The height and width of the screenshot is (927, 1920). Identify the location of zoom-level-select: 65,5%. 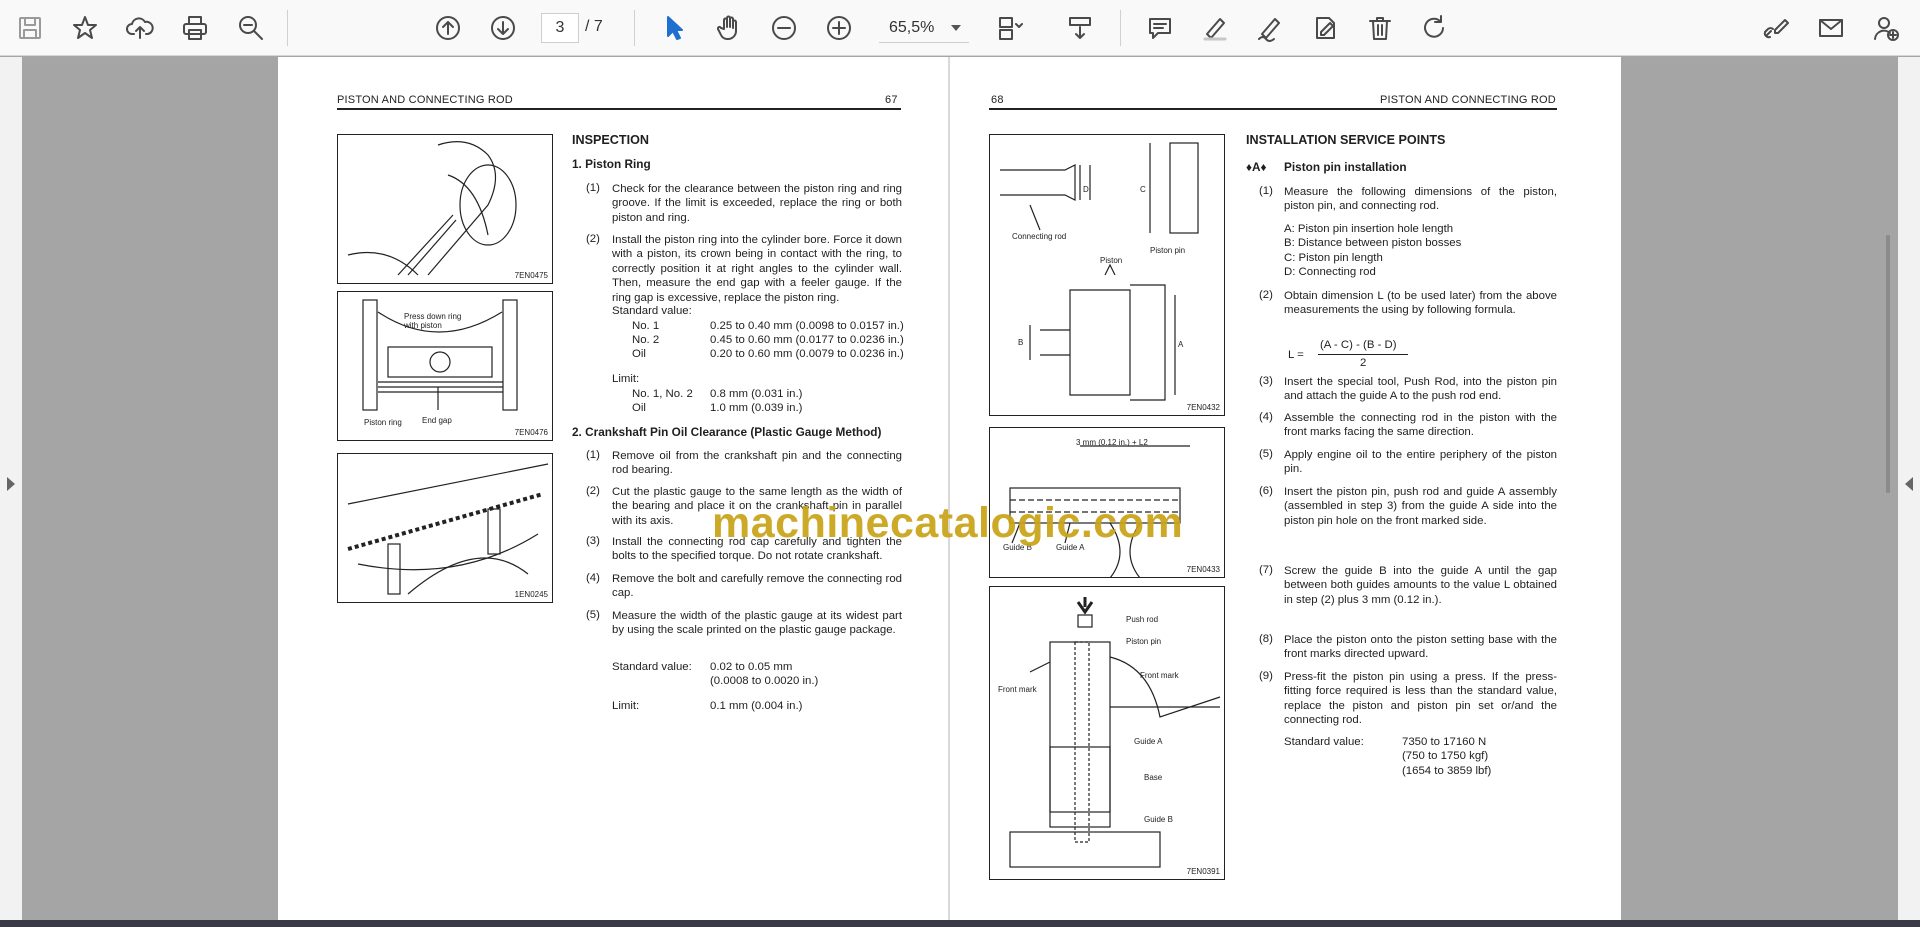
(924, 28).